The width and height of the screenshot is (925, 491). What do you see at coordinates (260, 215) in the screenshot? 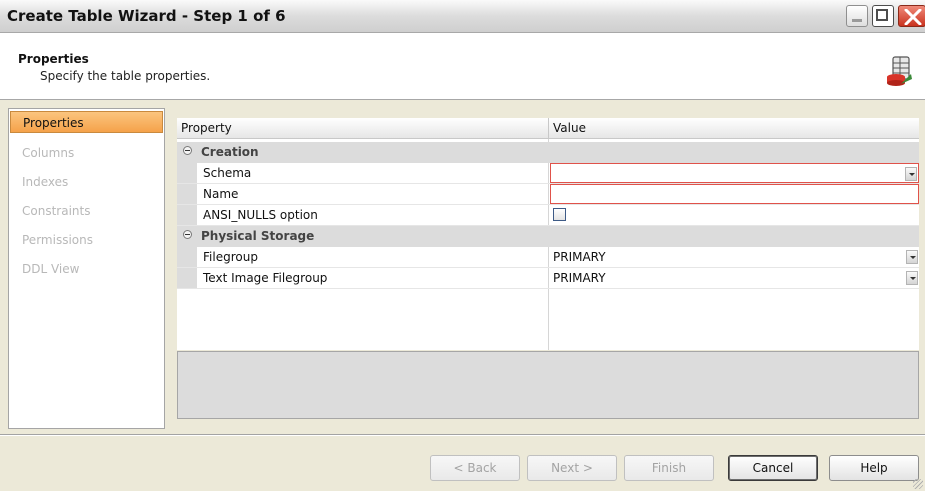
I see `property-name: ANSI_NULLS option` at bounding box center [260, 215].